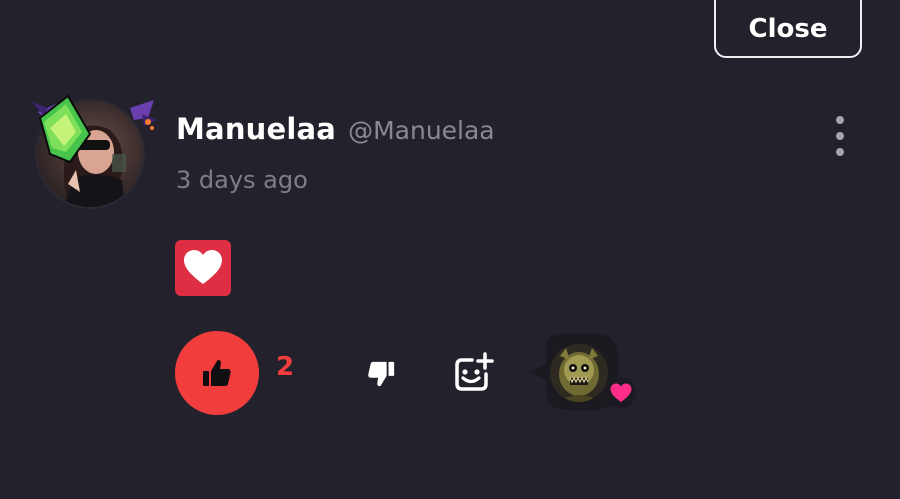 Image resolution: width=900 pixels, height=499 pixels. I want to click on more-vertical-icon, so click(840, 120).